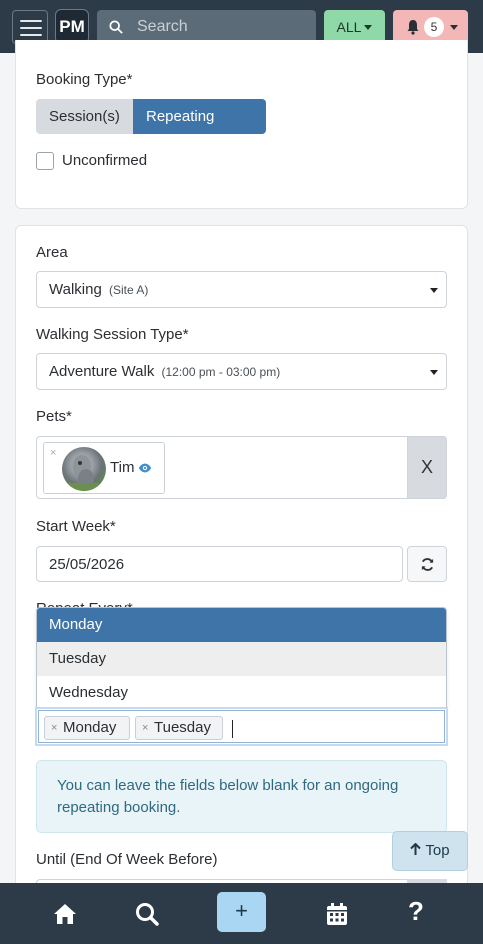  Describe the element at coordinates (413, 27) in the screenshot. I see `bell-icon` at that location.